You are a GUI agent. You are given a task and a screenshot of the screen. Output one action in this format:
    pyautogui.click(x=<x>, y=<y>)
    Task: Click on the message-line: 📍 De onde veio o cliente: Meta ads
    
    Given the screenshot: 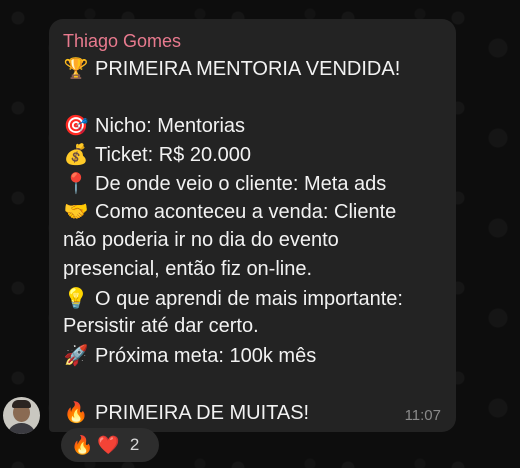 What is the action you would take?
    pyautogui.click(x=252, y=183)
    